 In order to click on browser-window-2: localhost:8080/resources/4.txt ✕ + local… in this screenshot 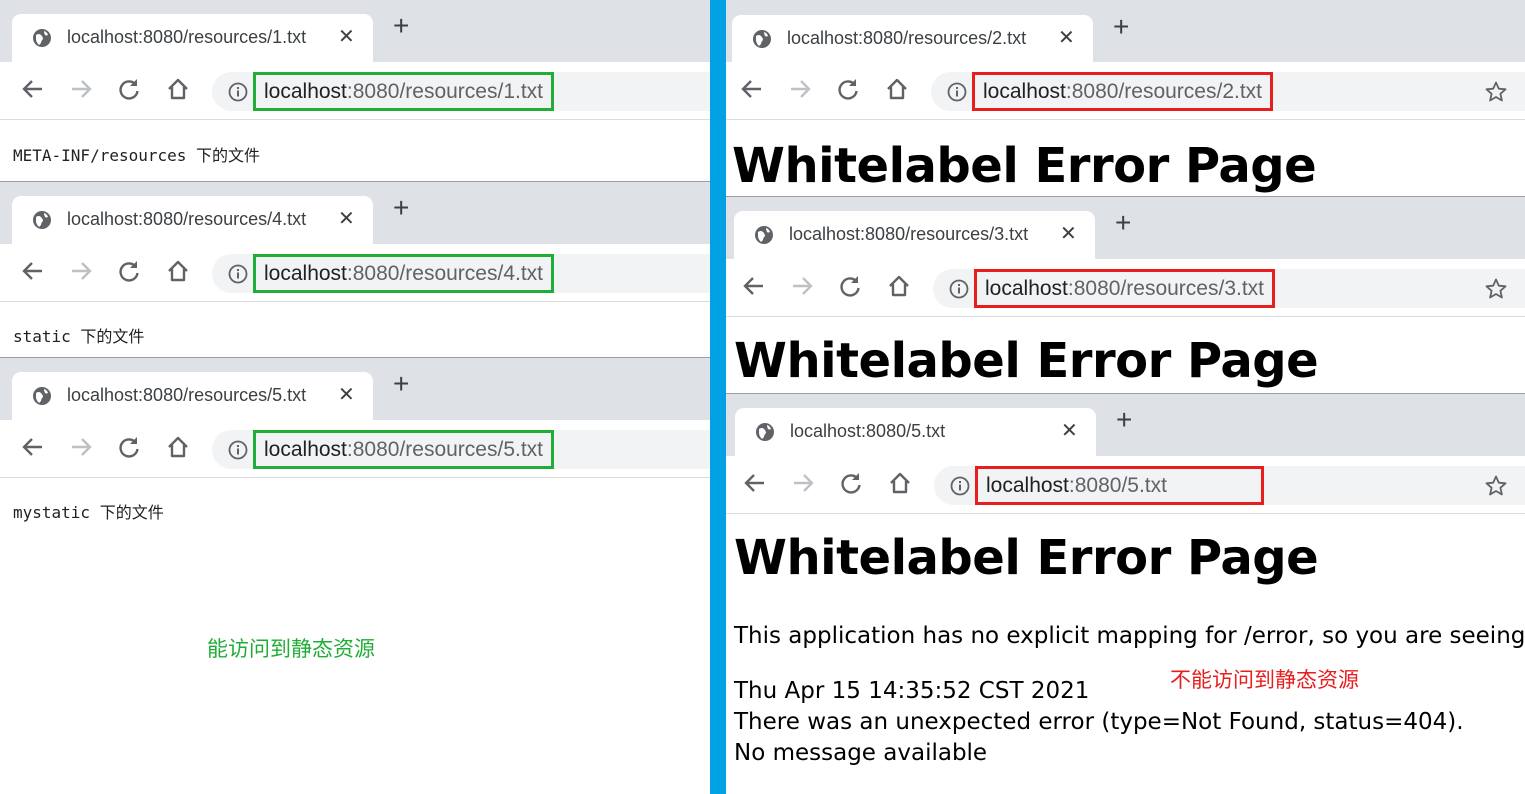, I will do `click(355, 269)`.